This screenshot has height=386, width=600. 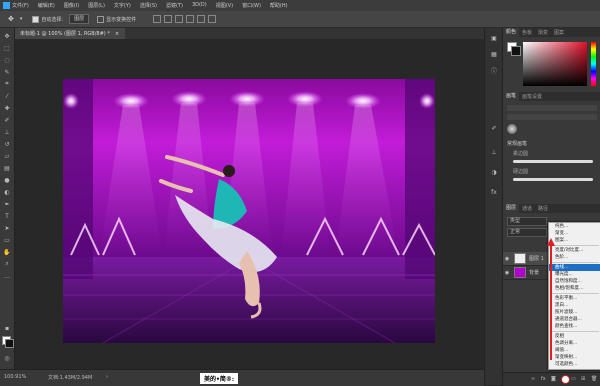 I want to click on photoshop-logo-icon, so click(x=6, y=5).